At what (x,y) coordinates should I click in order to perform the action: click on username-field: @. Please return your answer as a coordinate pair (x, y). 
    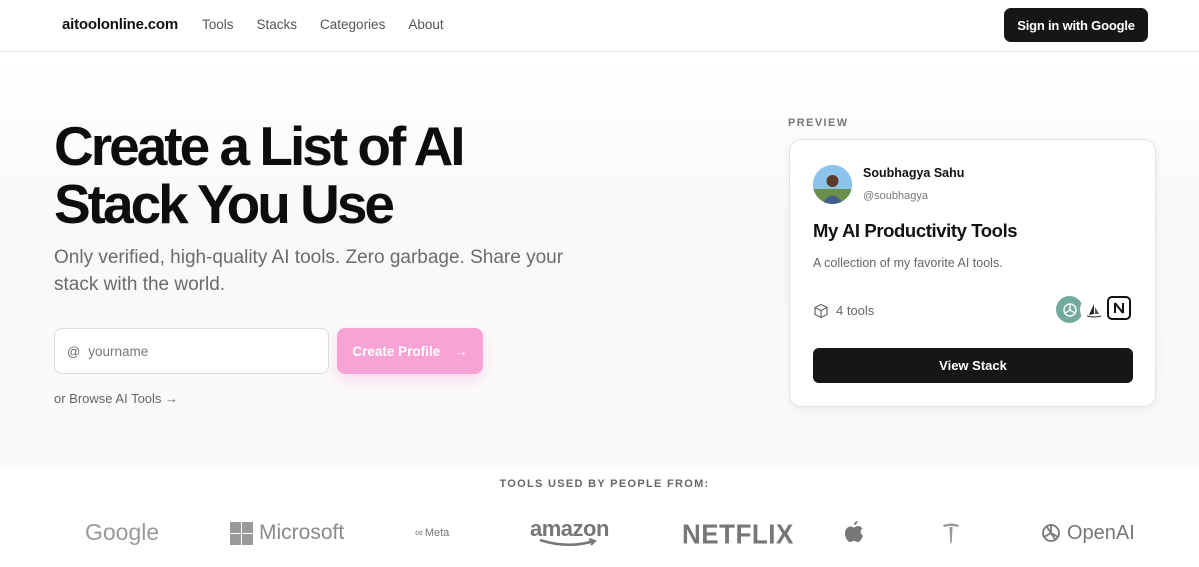
    Looking at the image, I should click on (191, 351).